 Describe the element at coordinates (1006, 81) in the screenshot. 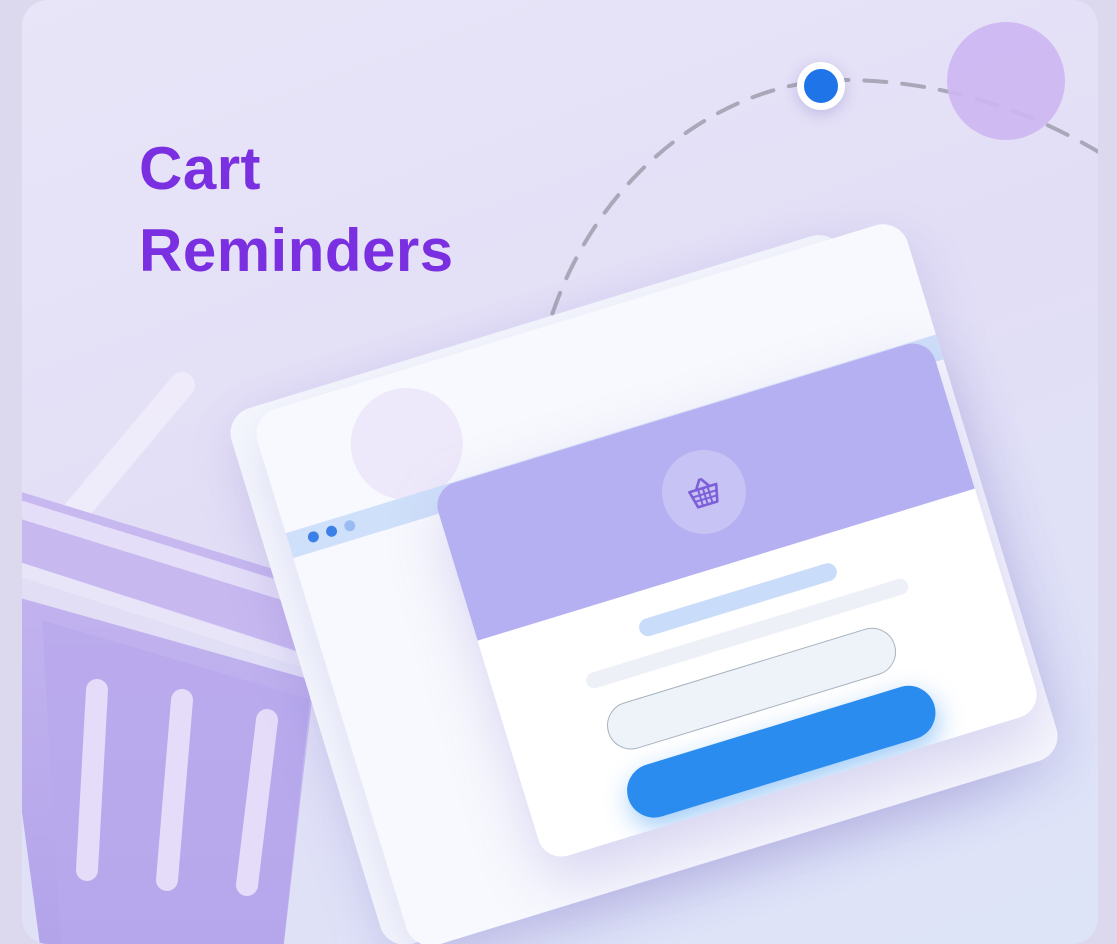

I see `decorative-circle` at that location.